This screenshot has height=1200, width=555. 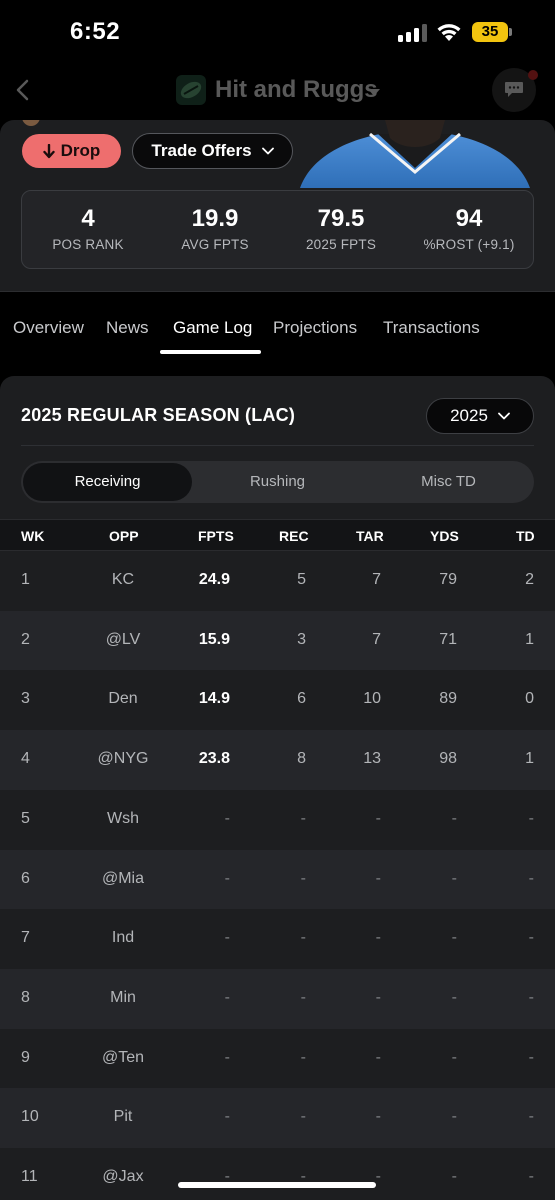 What do you see at coordinates (214, 579) in the screenshot?
I see `cell-fpts: 24.9` at bounding box center [214, 579].